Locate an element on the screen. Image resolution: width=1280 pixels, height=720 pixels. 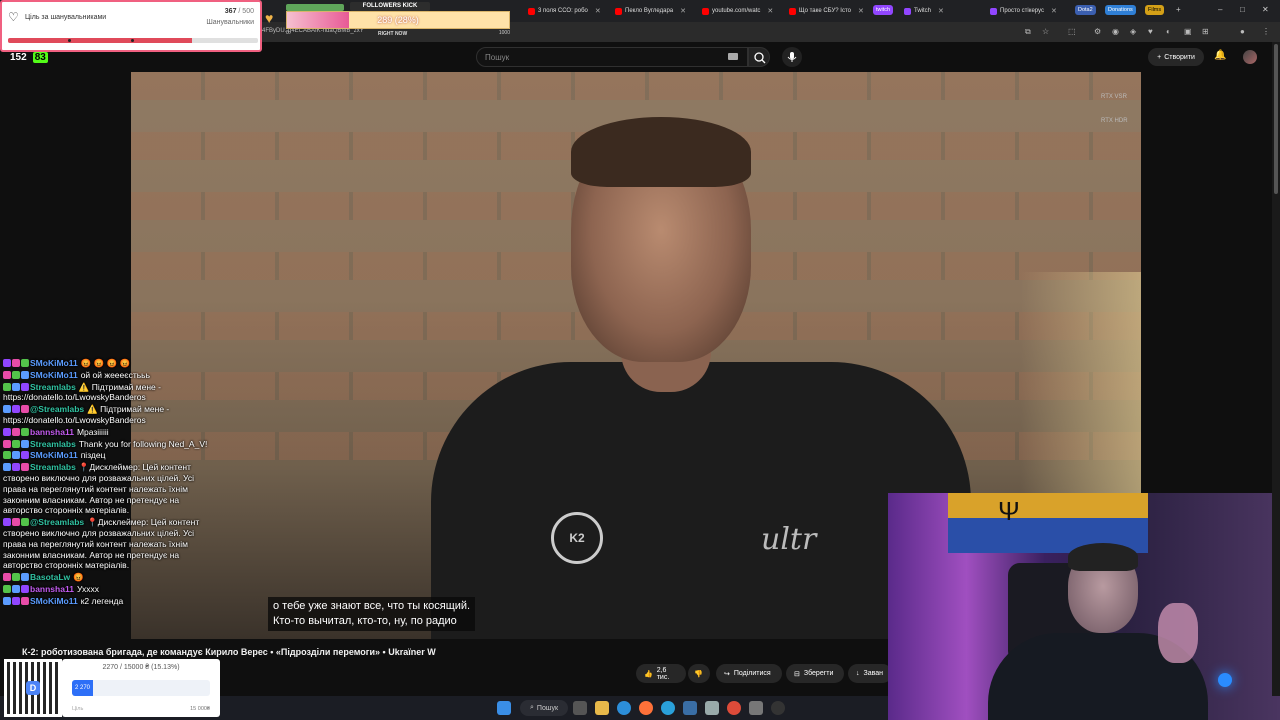
kick-tab is located at coordinates (315, 7).